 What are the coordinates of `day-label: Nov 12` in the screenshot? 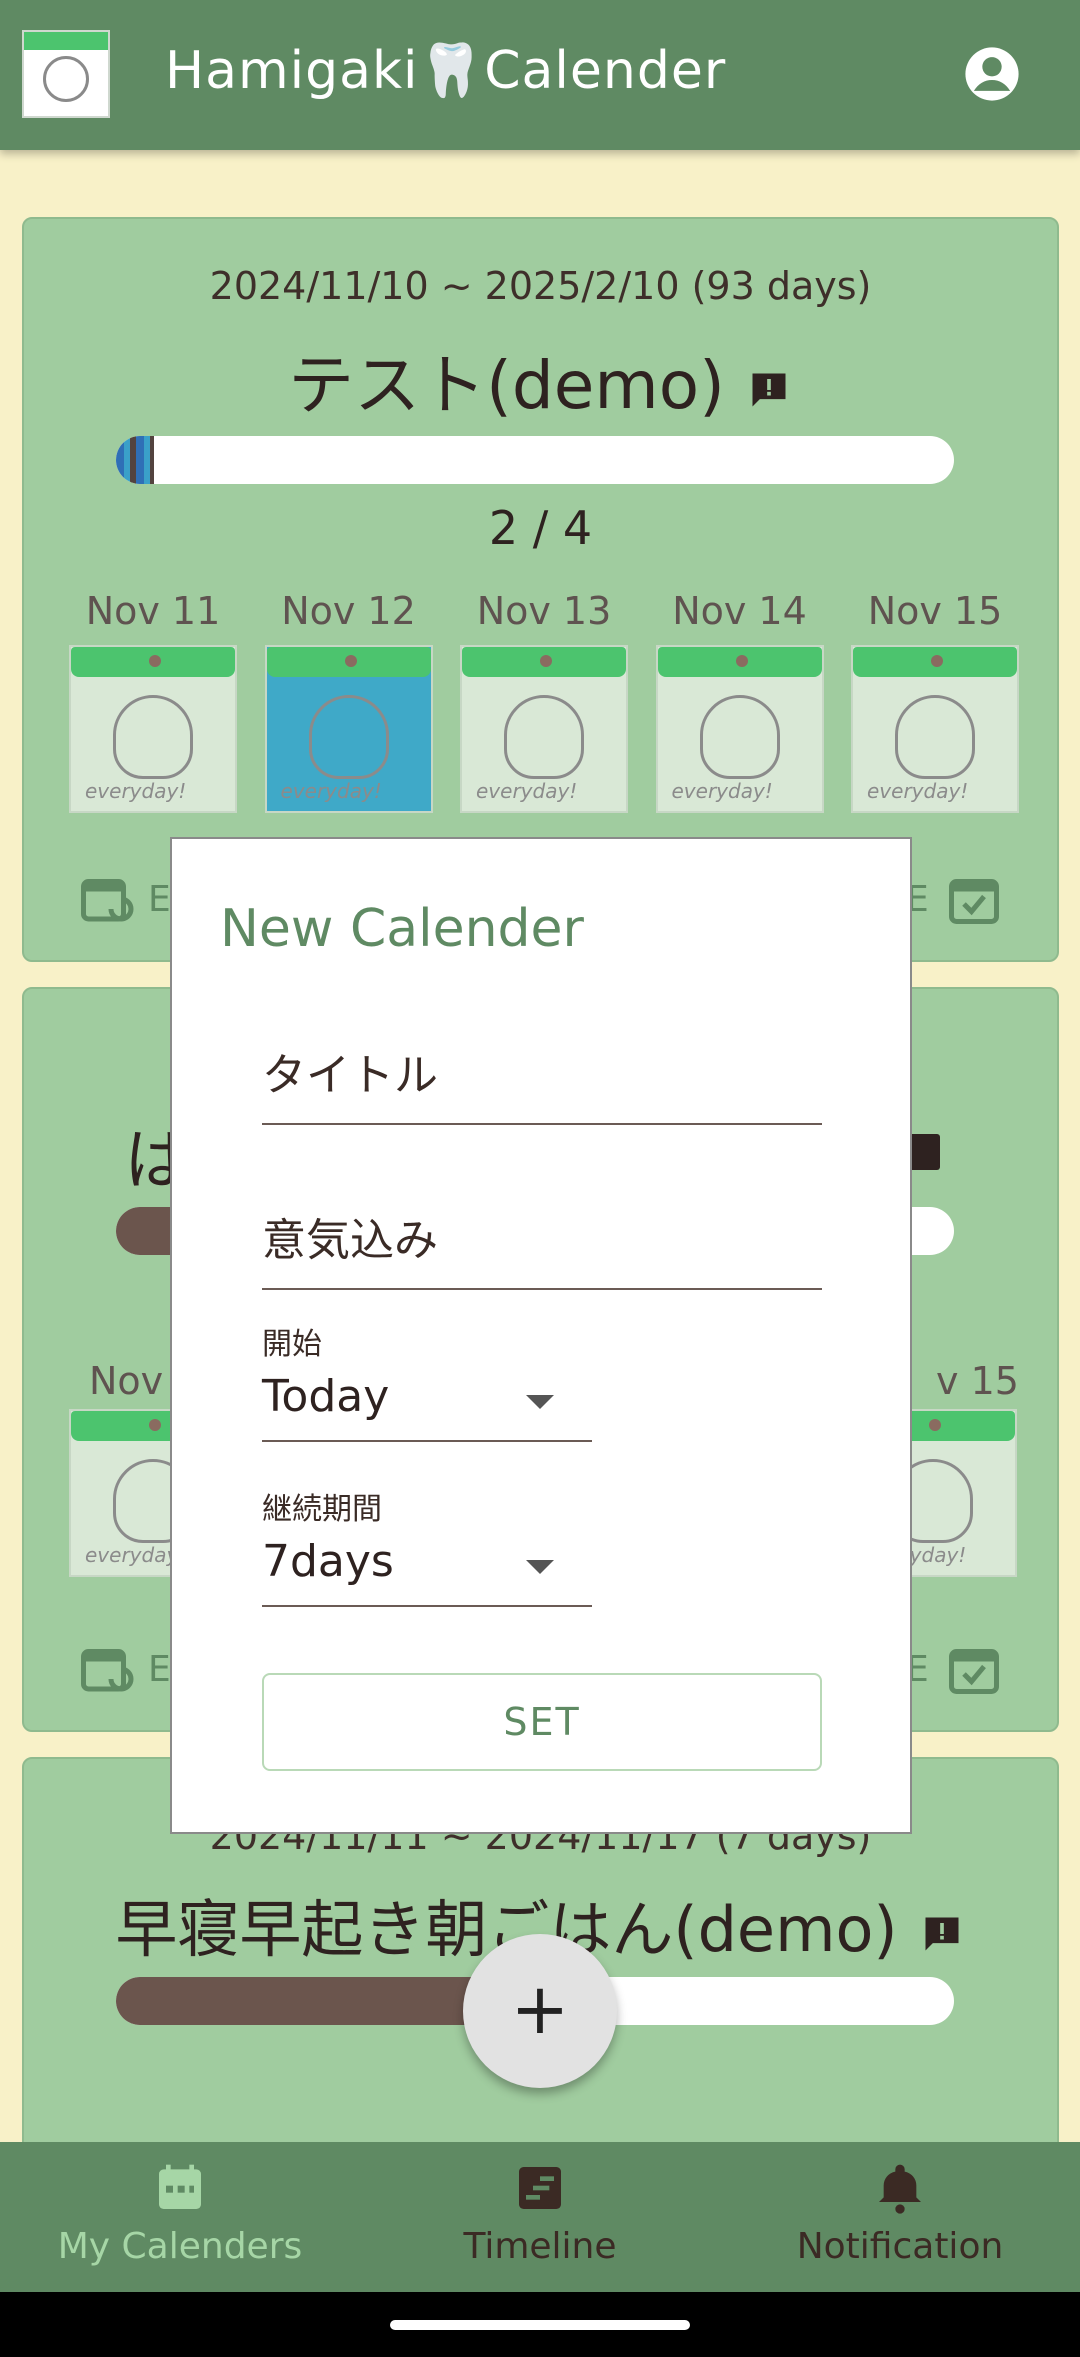 It's located at (348, 611).